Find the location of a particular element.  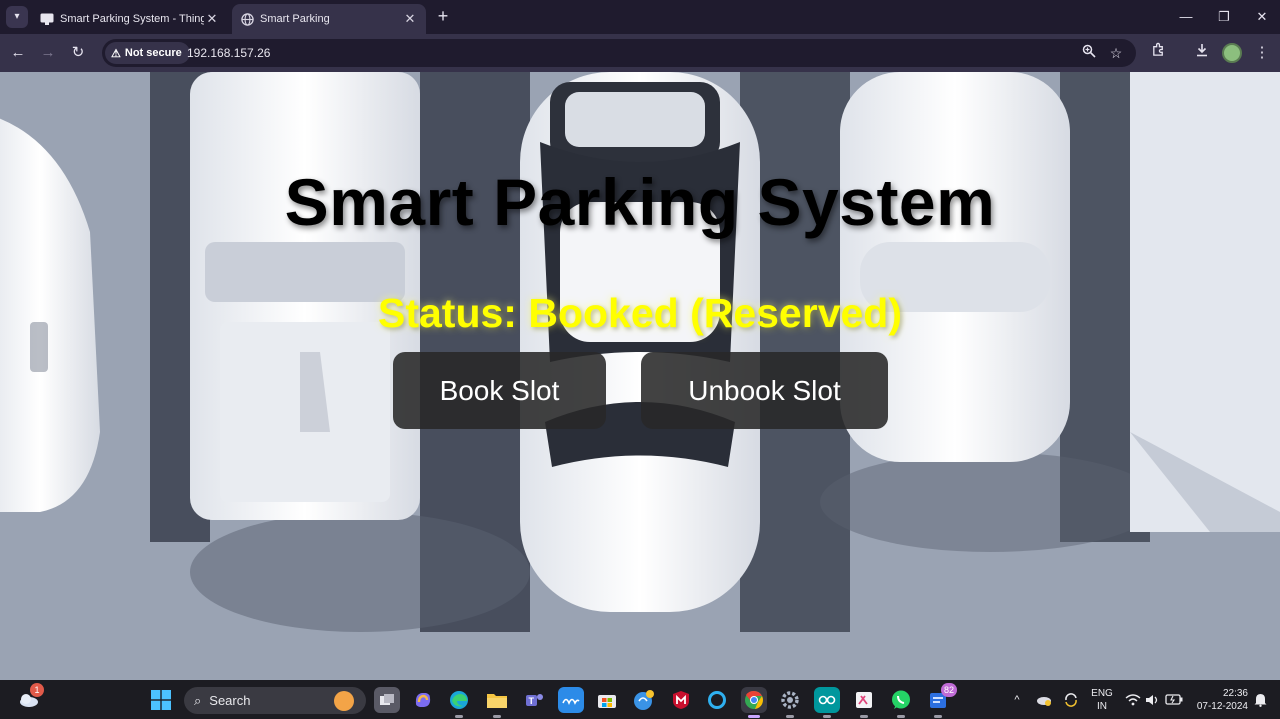

zoom-icon is located at coordinates (1089, 53).